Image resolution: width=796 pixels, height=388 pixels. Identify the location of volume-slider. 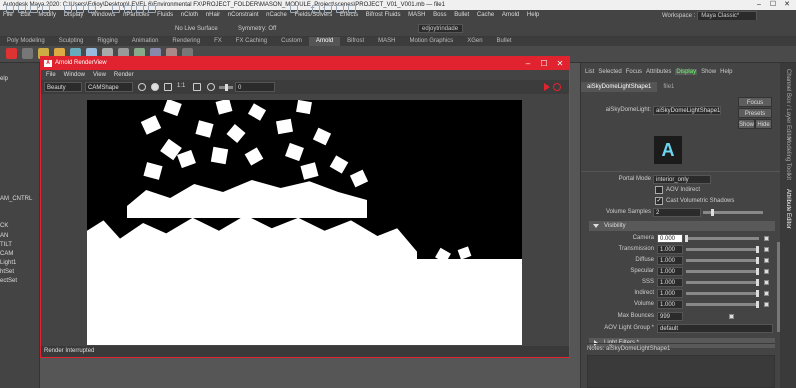
(722, 304).